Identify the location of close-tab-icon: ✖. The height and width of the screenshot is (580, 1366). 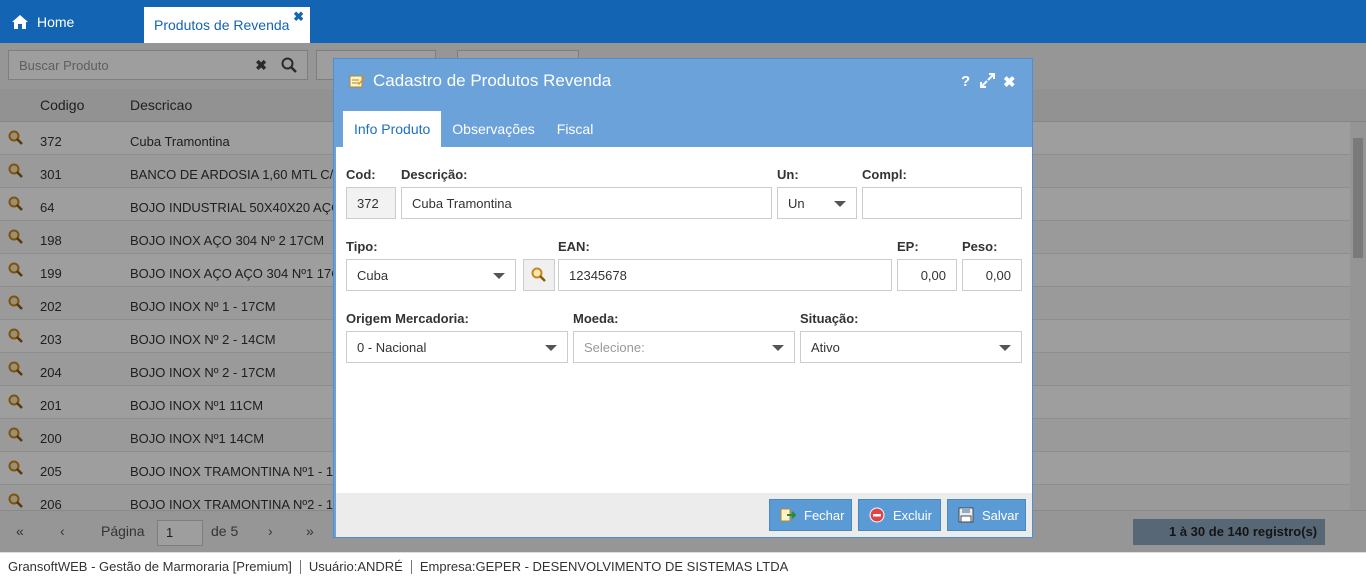
(298, 17).